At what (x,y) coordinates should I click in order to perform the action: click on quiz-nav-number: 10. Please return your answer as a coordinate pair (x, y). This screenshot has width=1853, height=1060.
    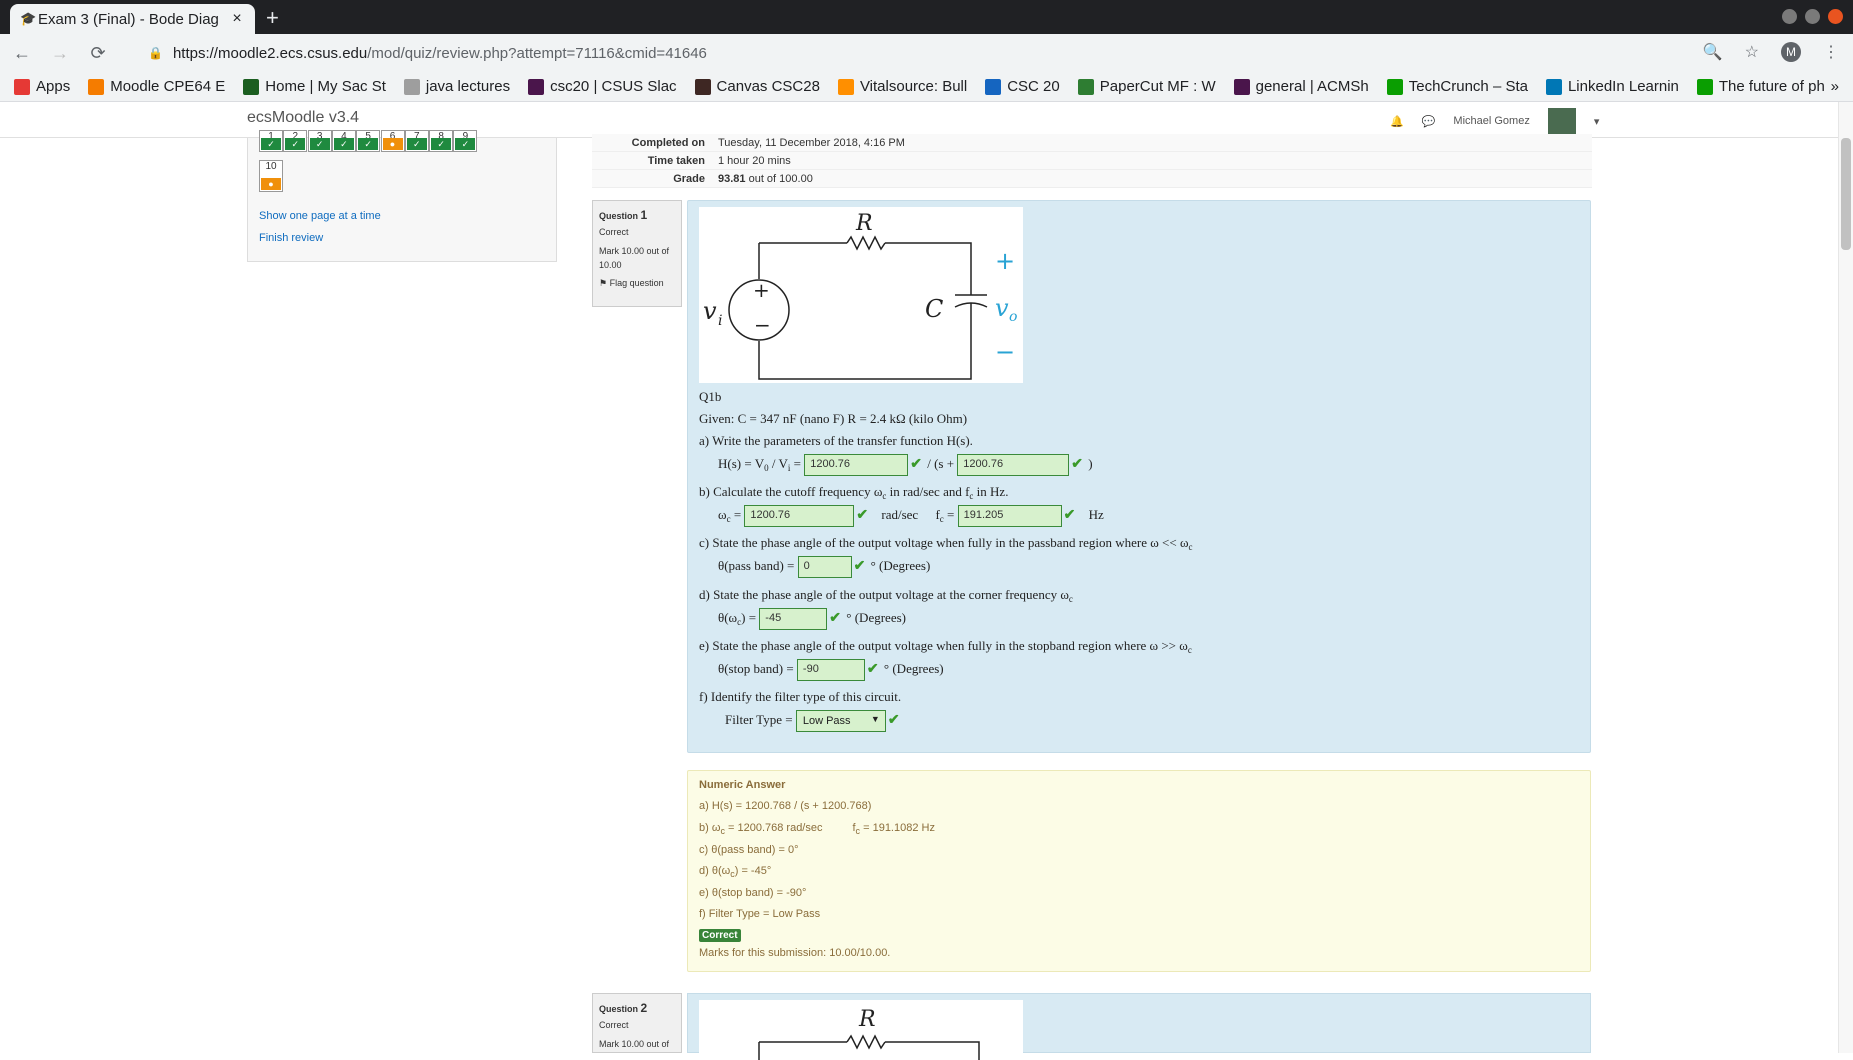
    Looking at the image, I should click on (271, 166).